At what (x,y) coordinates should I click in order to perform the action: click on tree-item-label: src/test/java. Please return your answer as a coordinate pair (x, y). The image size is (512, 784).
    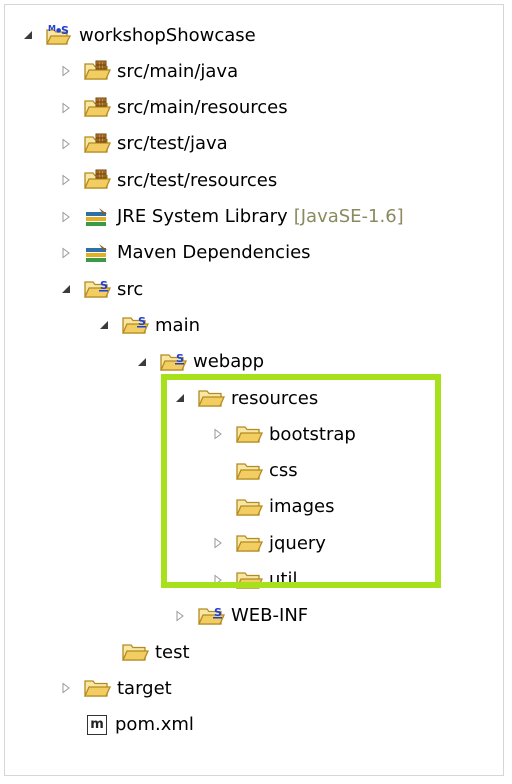
    Looking at the image, I should click on (172, 144).